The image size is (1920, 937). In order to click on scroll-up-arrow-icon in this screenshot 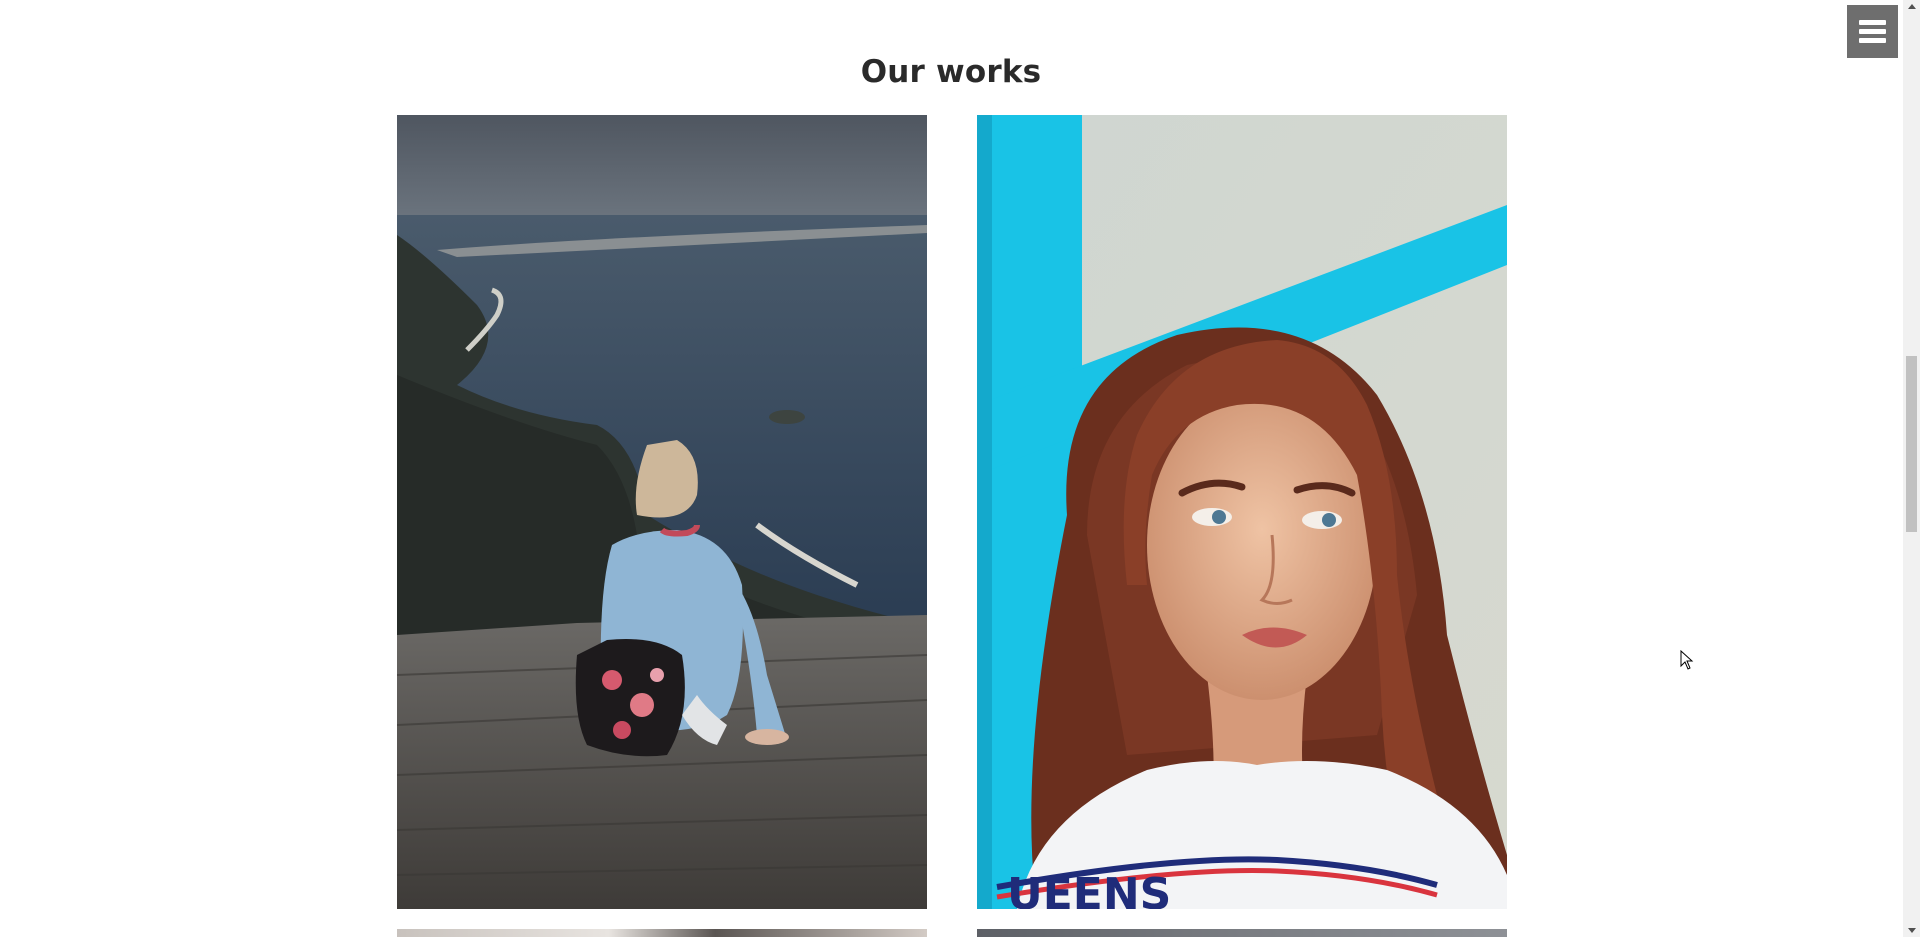, I will do `click(1911, 7)`.